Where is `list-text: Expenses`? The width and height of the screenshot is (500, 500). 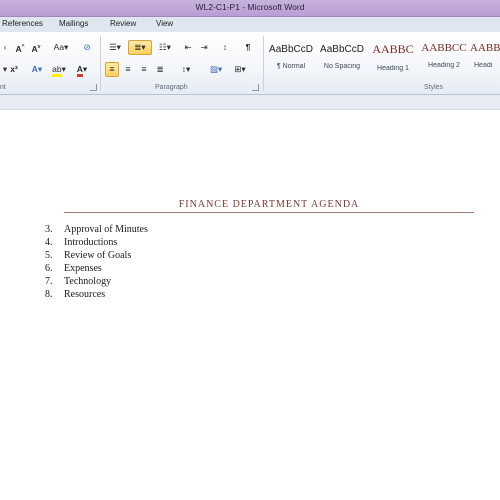
list-text: Expenses is located at coordinates (83, 268).